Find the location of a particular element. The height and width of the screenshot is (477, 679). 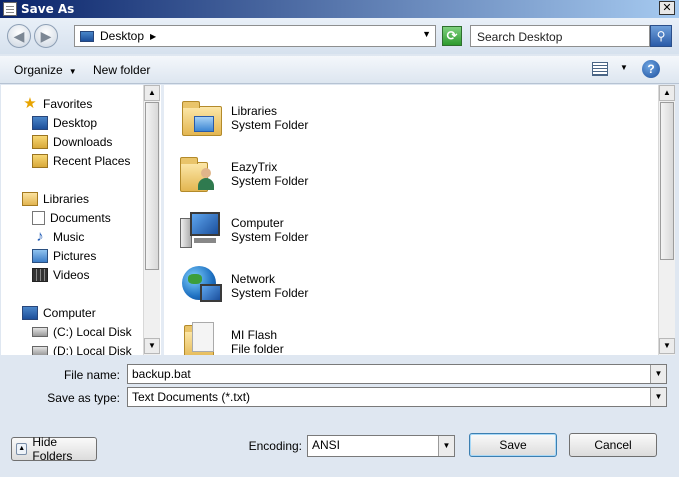

refresh-button: ⟳ is located at coordinates (452, 36).